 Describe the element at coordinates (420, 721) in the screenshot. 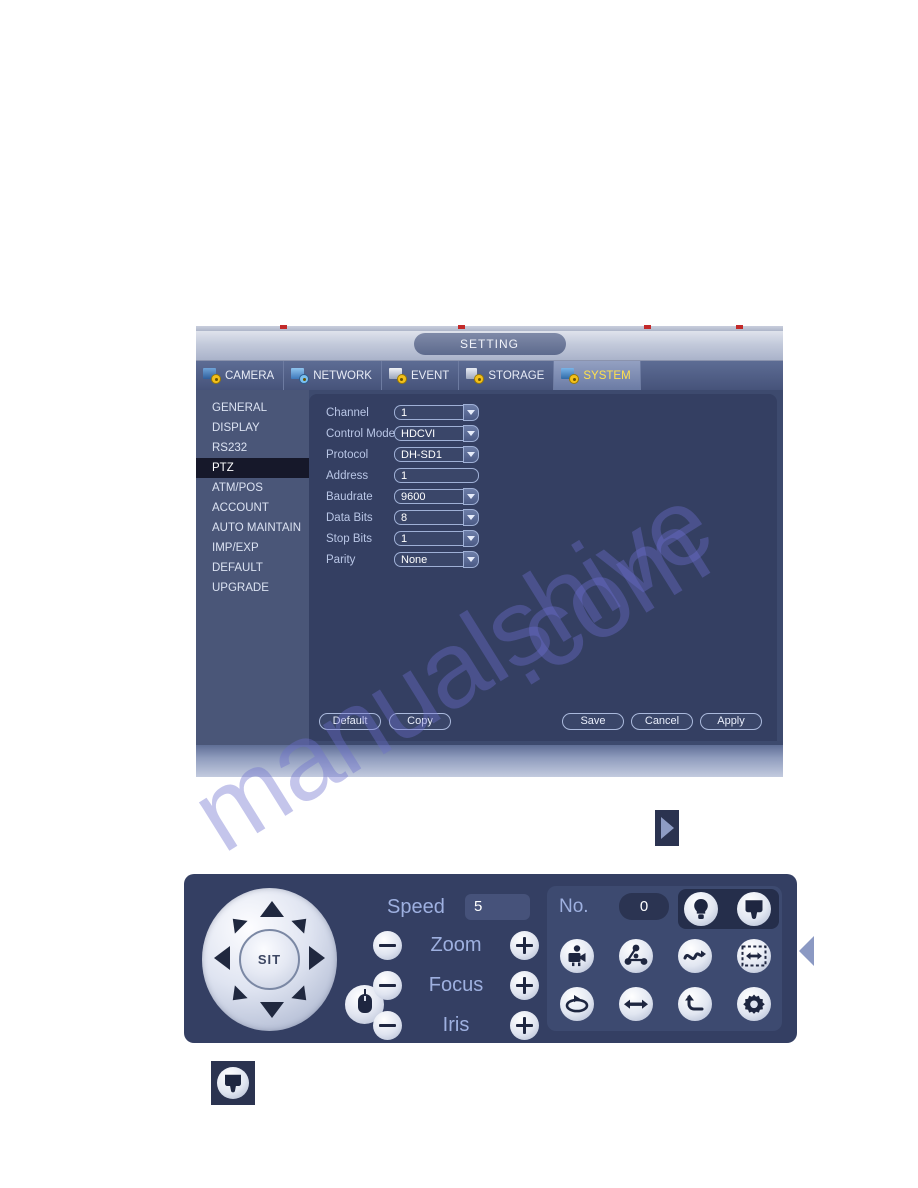

I see `copy-button: Copy` at that location.